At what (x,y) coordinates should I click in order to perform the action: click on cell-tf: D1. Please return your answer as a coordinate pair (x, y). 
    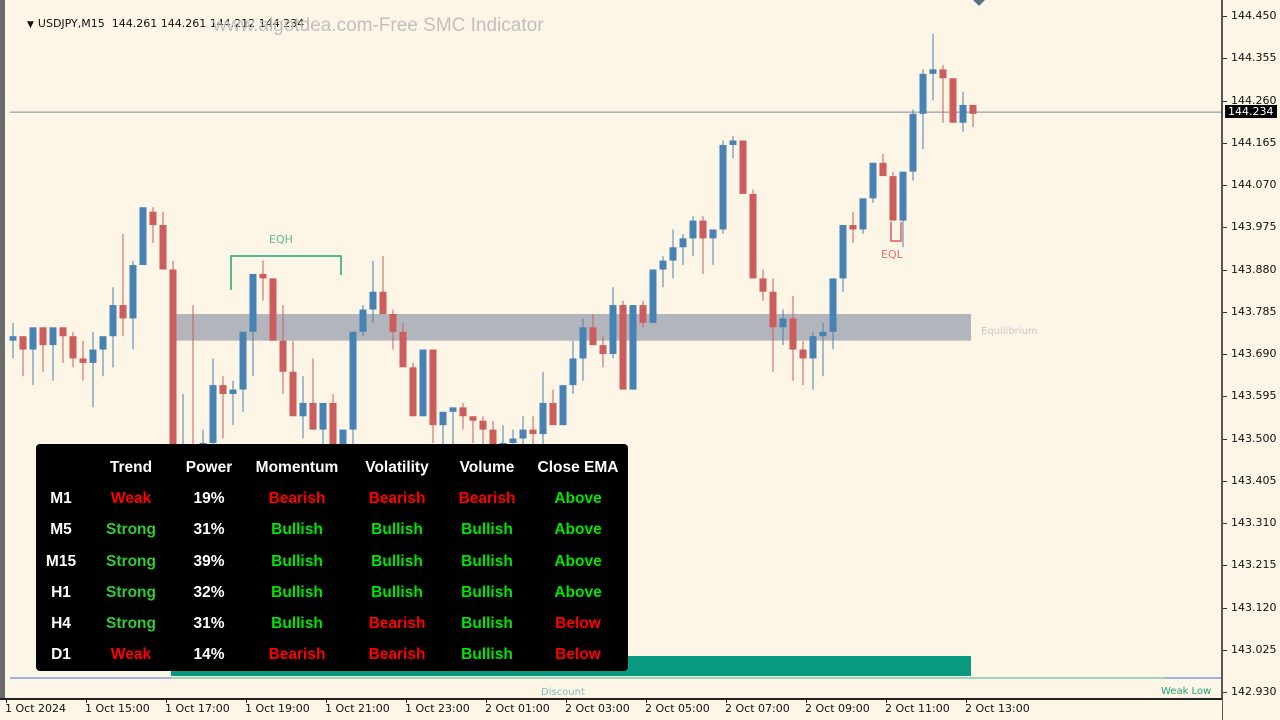
    Looking at the image, I should click on (61, 655).